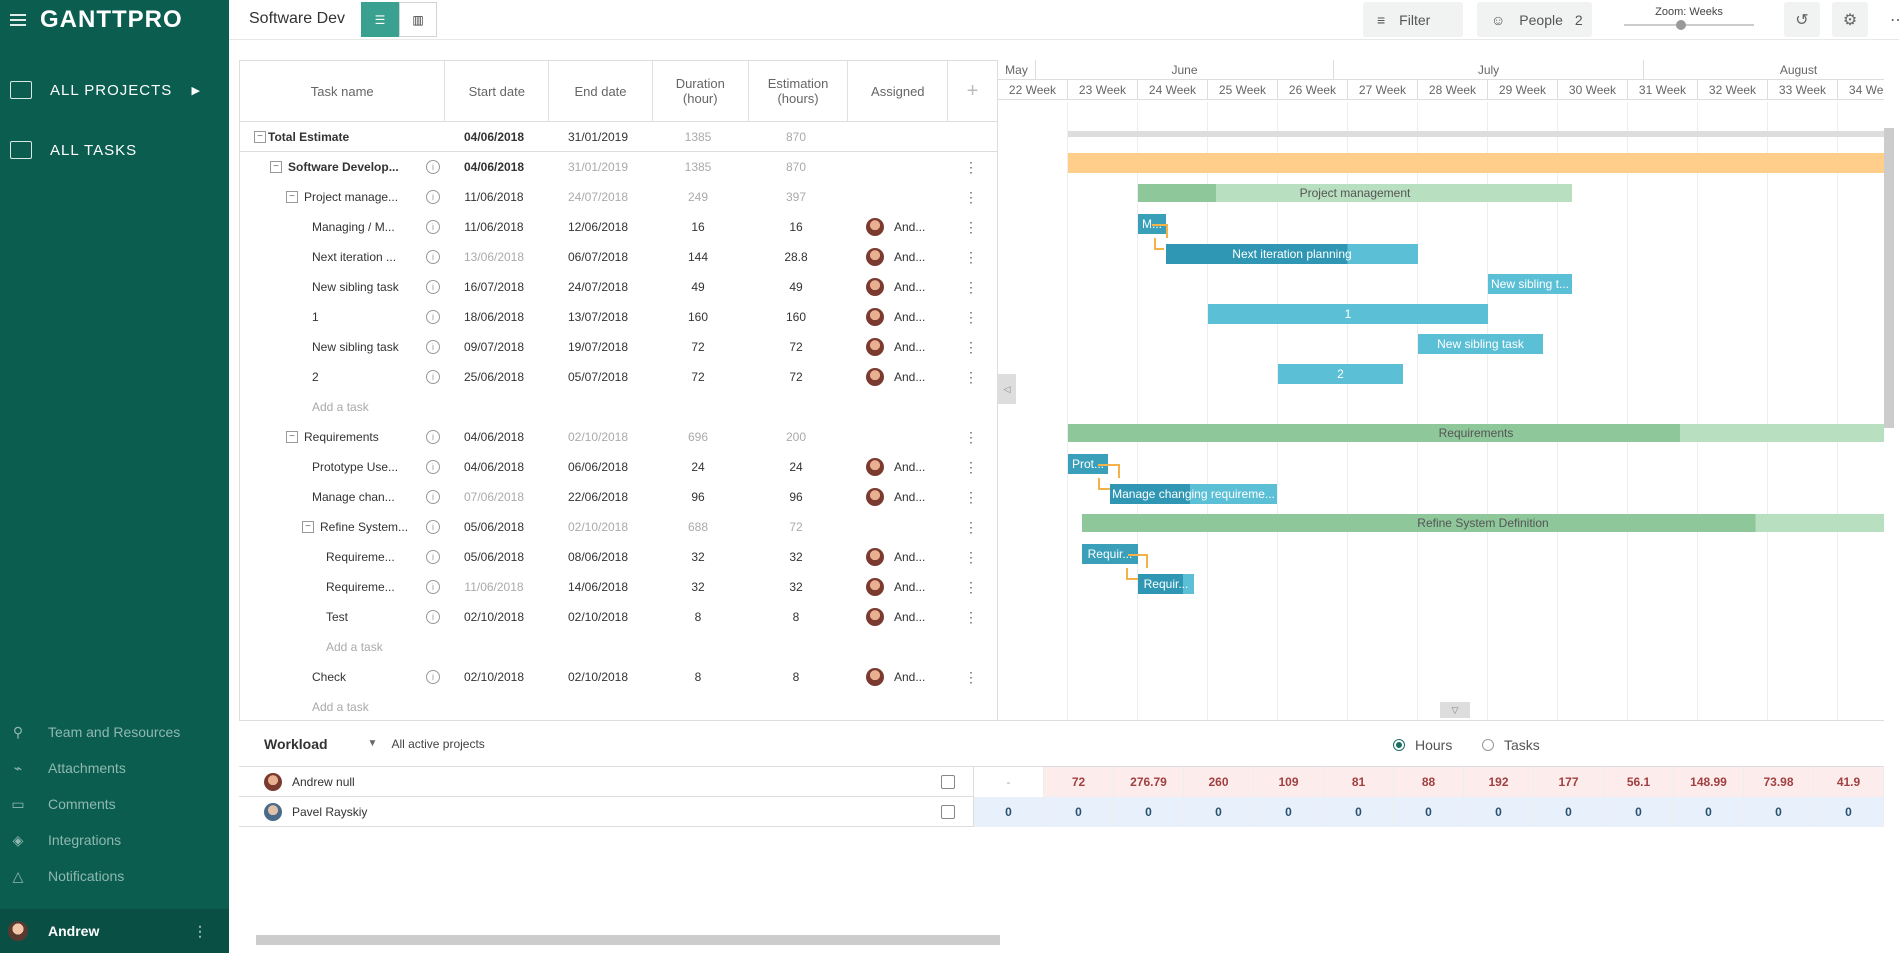 This screenshot has height=953, width=1899. What do you see at coordinates (355, 347) in the screenshot?
I see `task-name: New sibling task` at bounding box center [355, 347].